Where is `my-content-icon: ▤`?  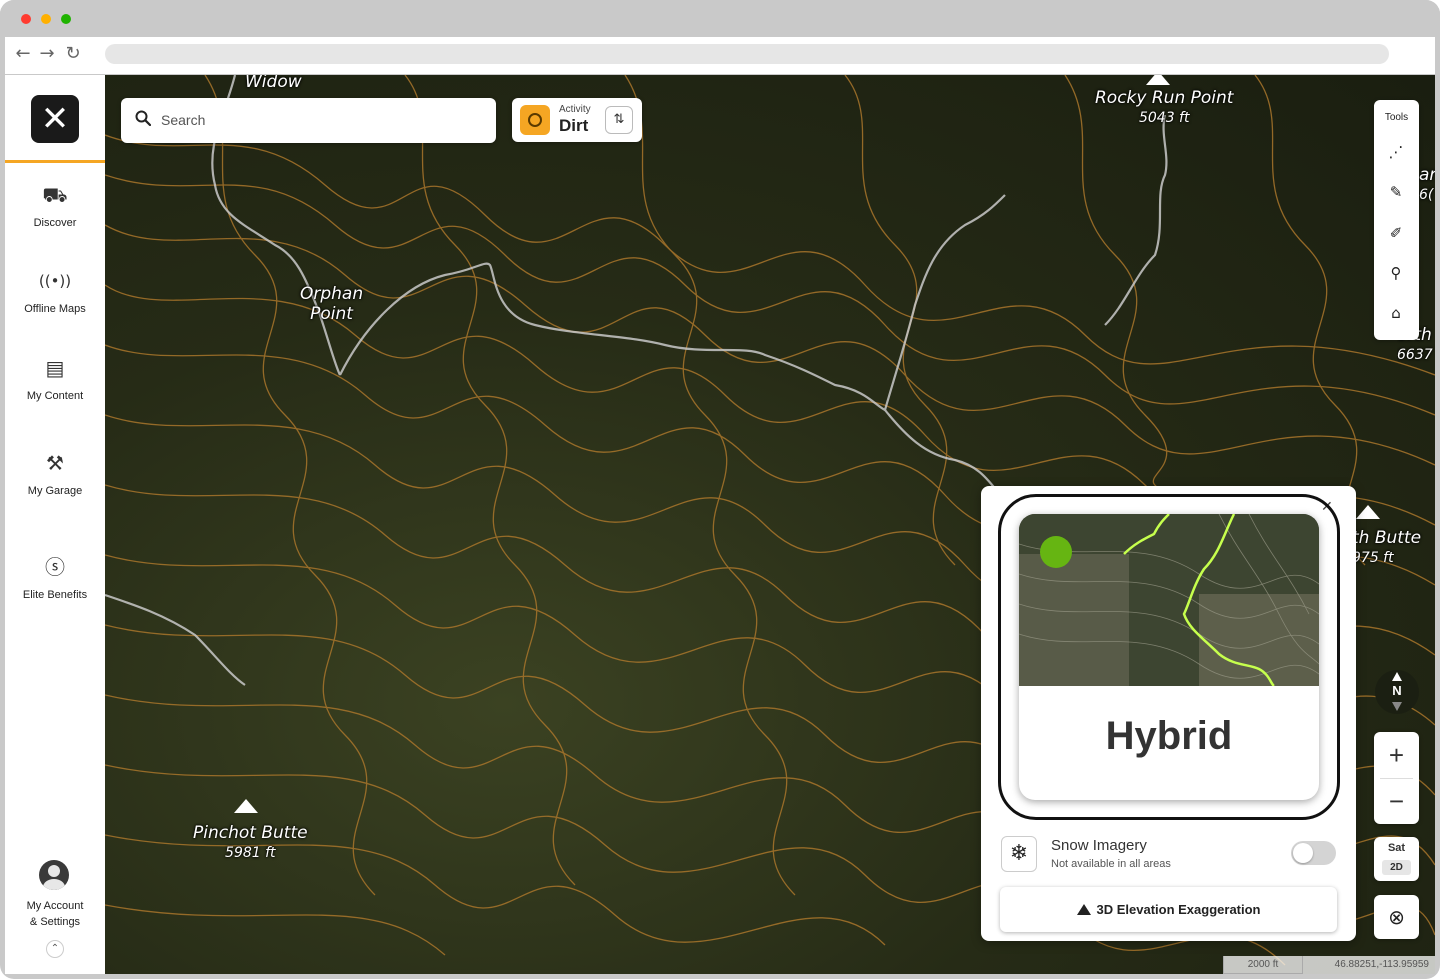
my-content-icon: ▤ is located at coordinates (55, 368).